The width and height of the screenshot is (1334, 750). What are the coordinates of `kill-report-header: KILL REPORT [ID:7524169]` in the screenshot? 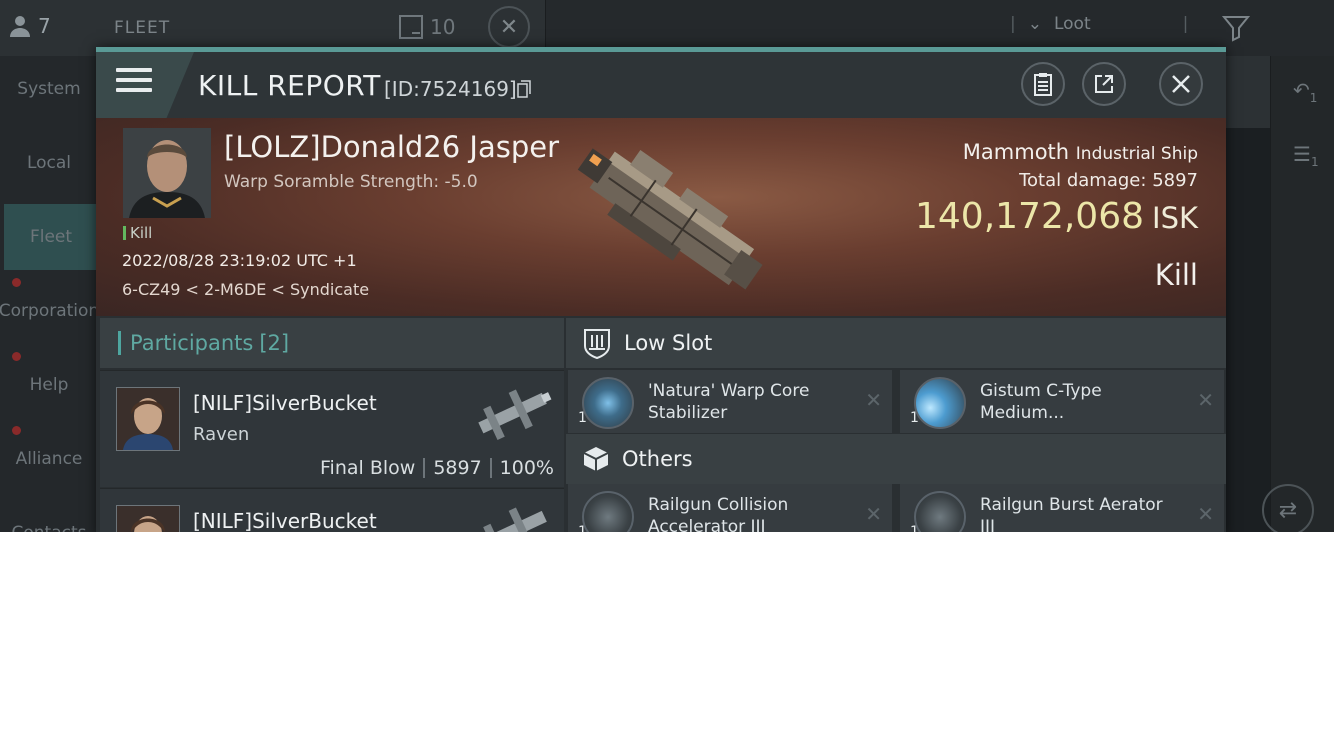 It's located at (661, 85).